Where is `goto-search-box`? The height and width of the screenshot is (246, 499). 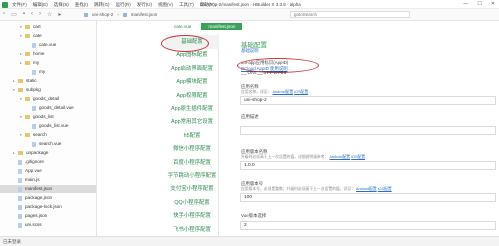 goto-search-box is located at coordinates (350, 14).